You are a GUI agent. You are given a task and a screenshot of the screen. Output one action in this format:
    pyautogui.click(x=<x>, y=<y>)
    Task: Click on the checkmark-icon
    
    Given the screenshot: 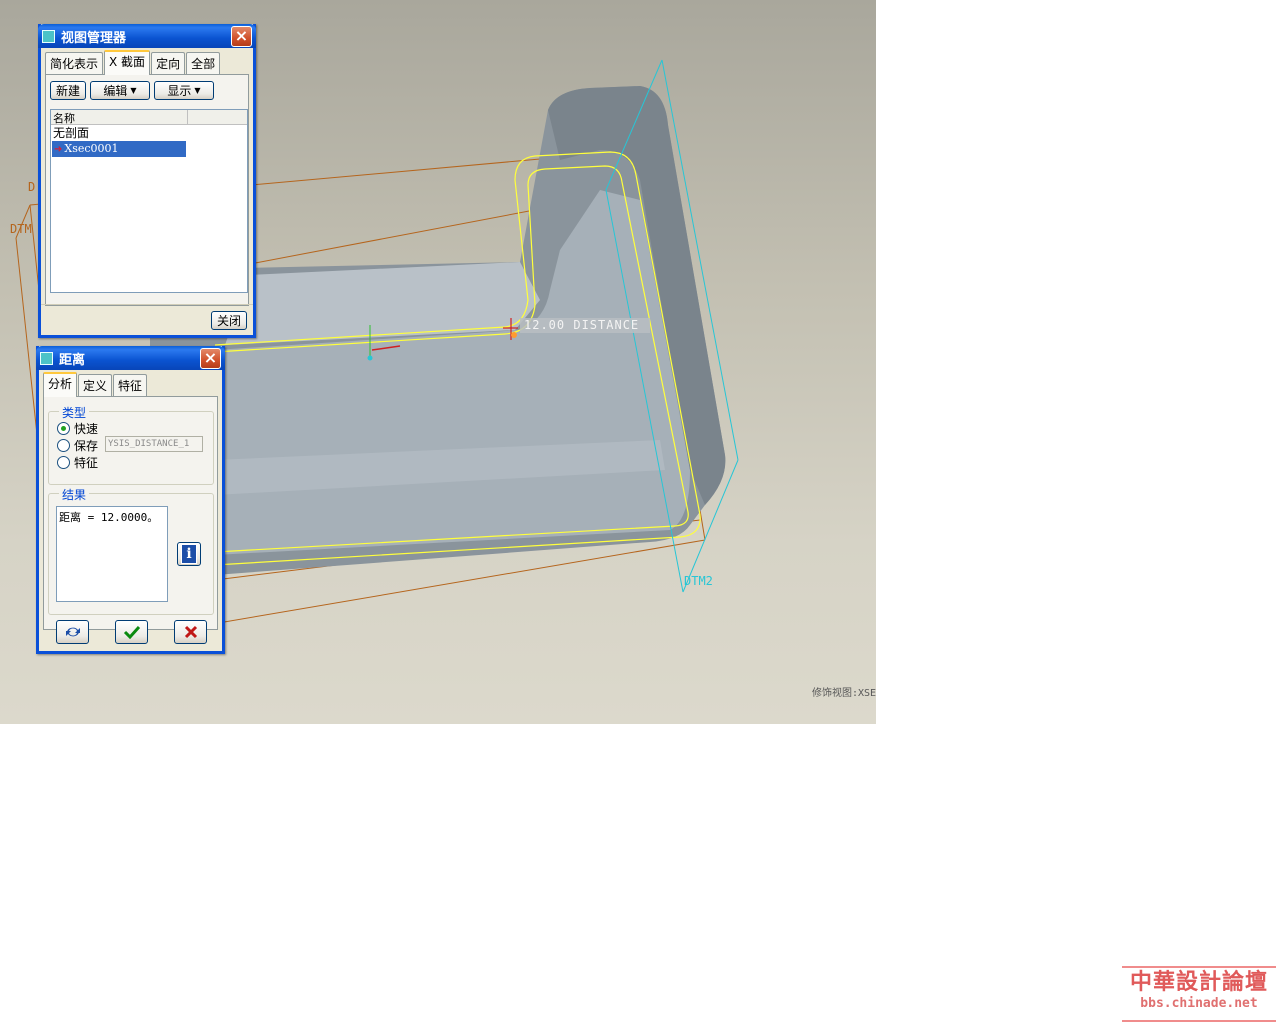 What is the action you would take?
    pyautogui.click(x=131, y=632)
    